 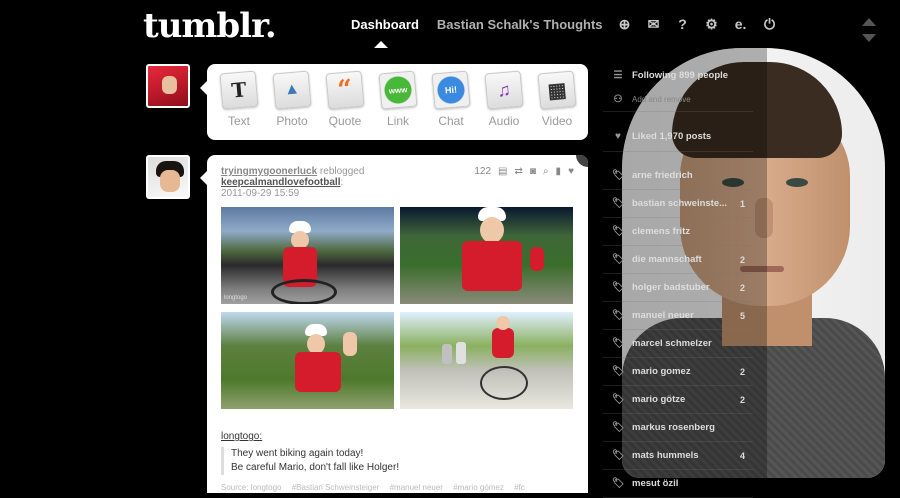 What do you see at coordinates (678, 99) in the screenshot?
I see `add-remove-link: ⚇ Add and remove` at bounding box center [678, 99].